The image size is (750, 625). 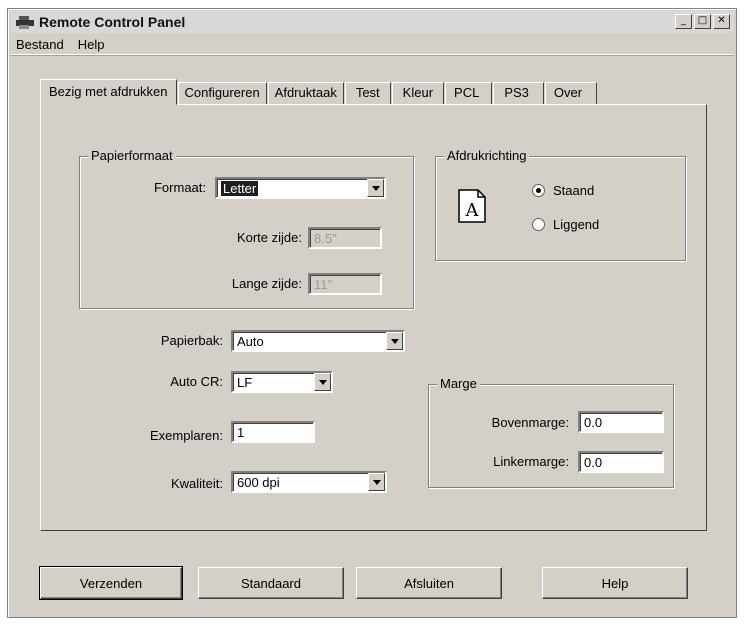 What do you see at coordinates (683, 21) in the screenshot?
I see `minimize-button: _` at bounding box center [683, 21].